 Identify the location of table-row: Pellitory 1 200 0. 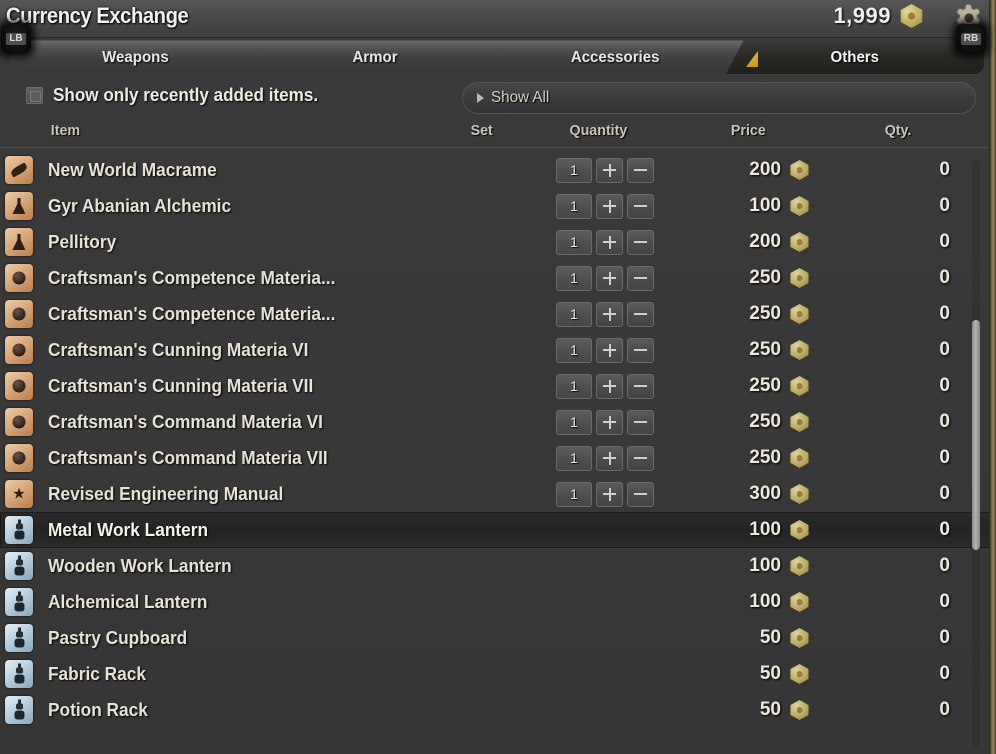
(498, 242).